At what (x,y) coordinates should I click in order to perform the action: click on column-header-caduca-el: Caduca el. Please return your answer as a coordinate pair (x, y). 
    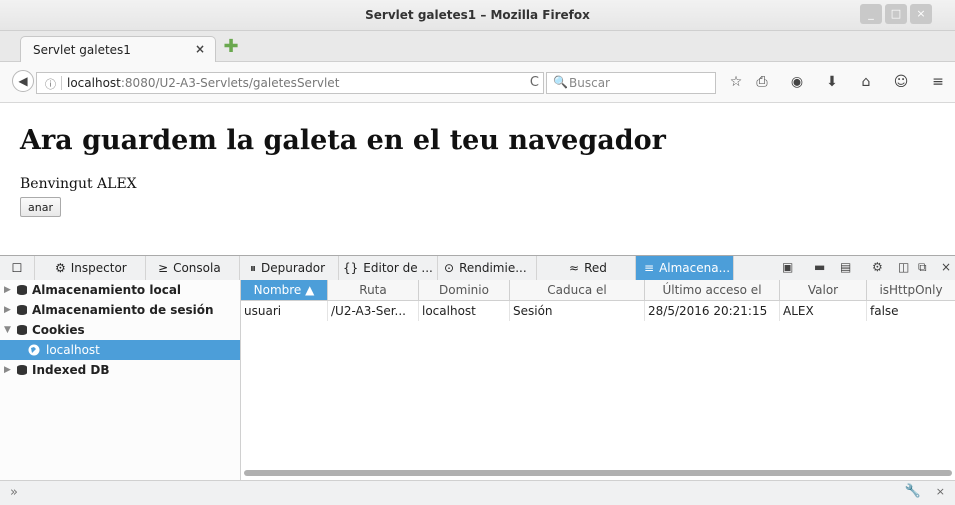
    Looking at the image, I should click on (577, 290).